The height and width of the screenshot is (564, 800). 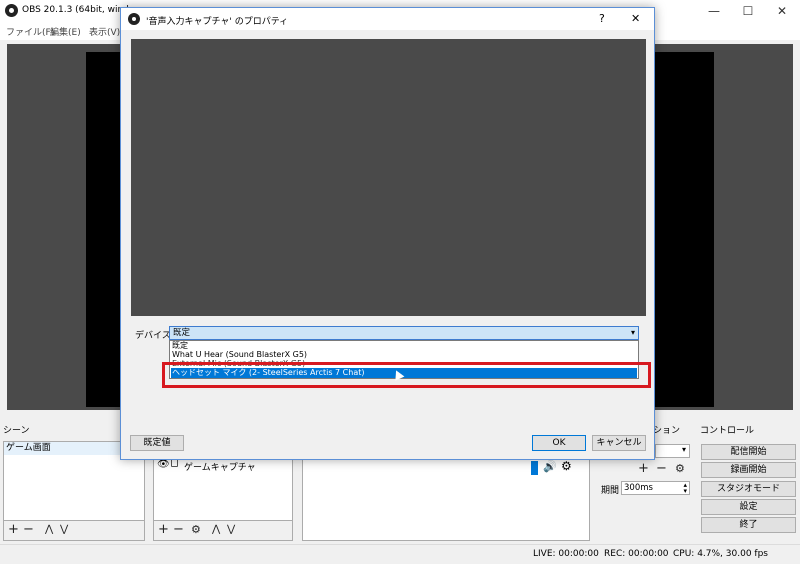 I want to click on ok-button: OK, so click(x=559, y=443).